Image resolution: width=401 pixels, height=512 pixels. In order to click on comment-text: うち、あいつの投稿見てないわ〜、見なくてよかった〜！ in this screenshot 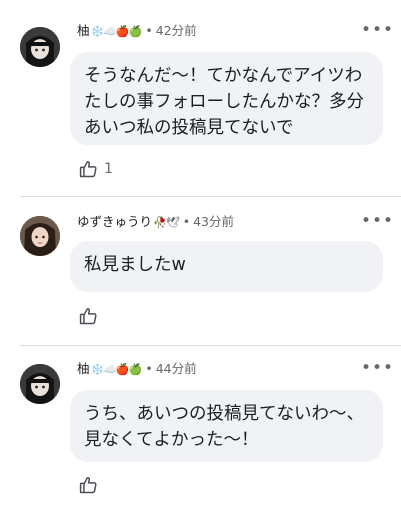, I will do `click(224, 427)`.